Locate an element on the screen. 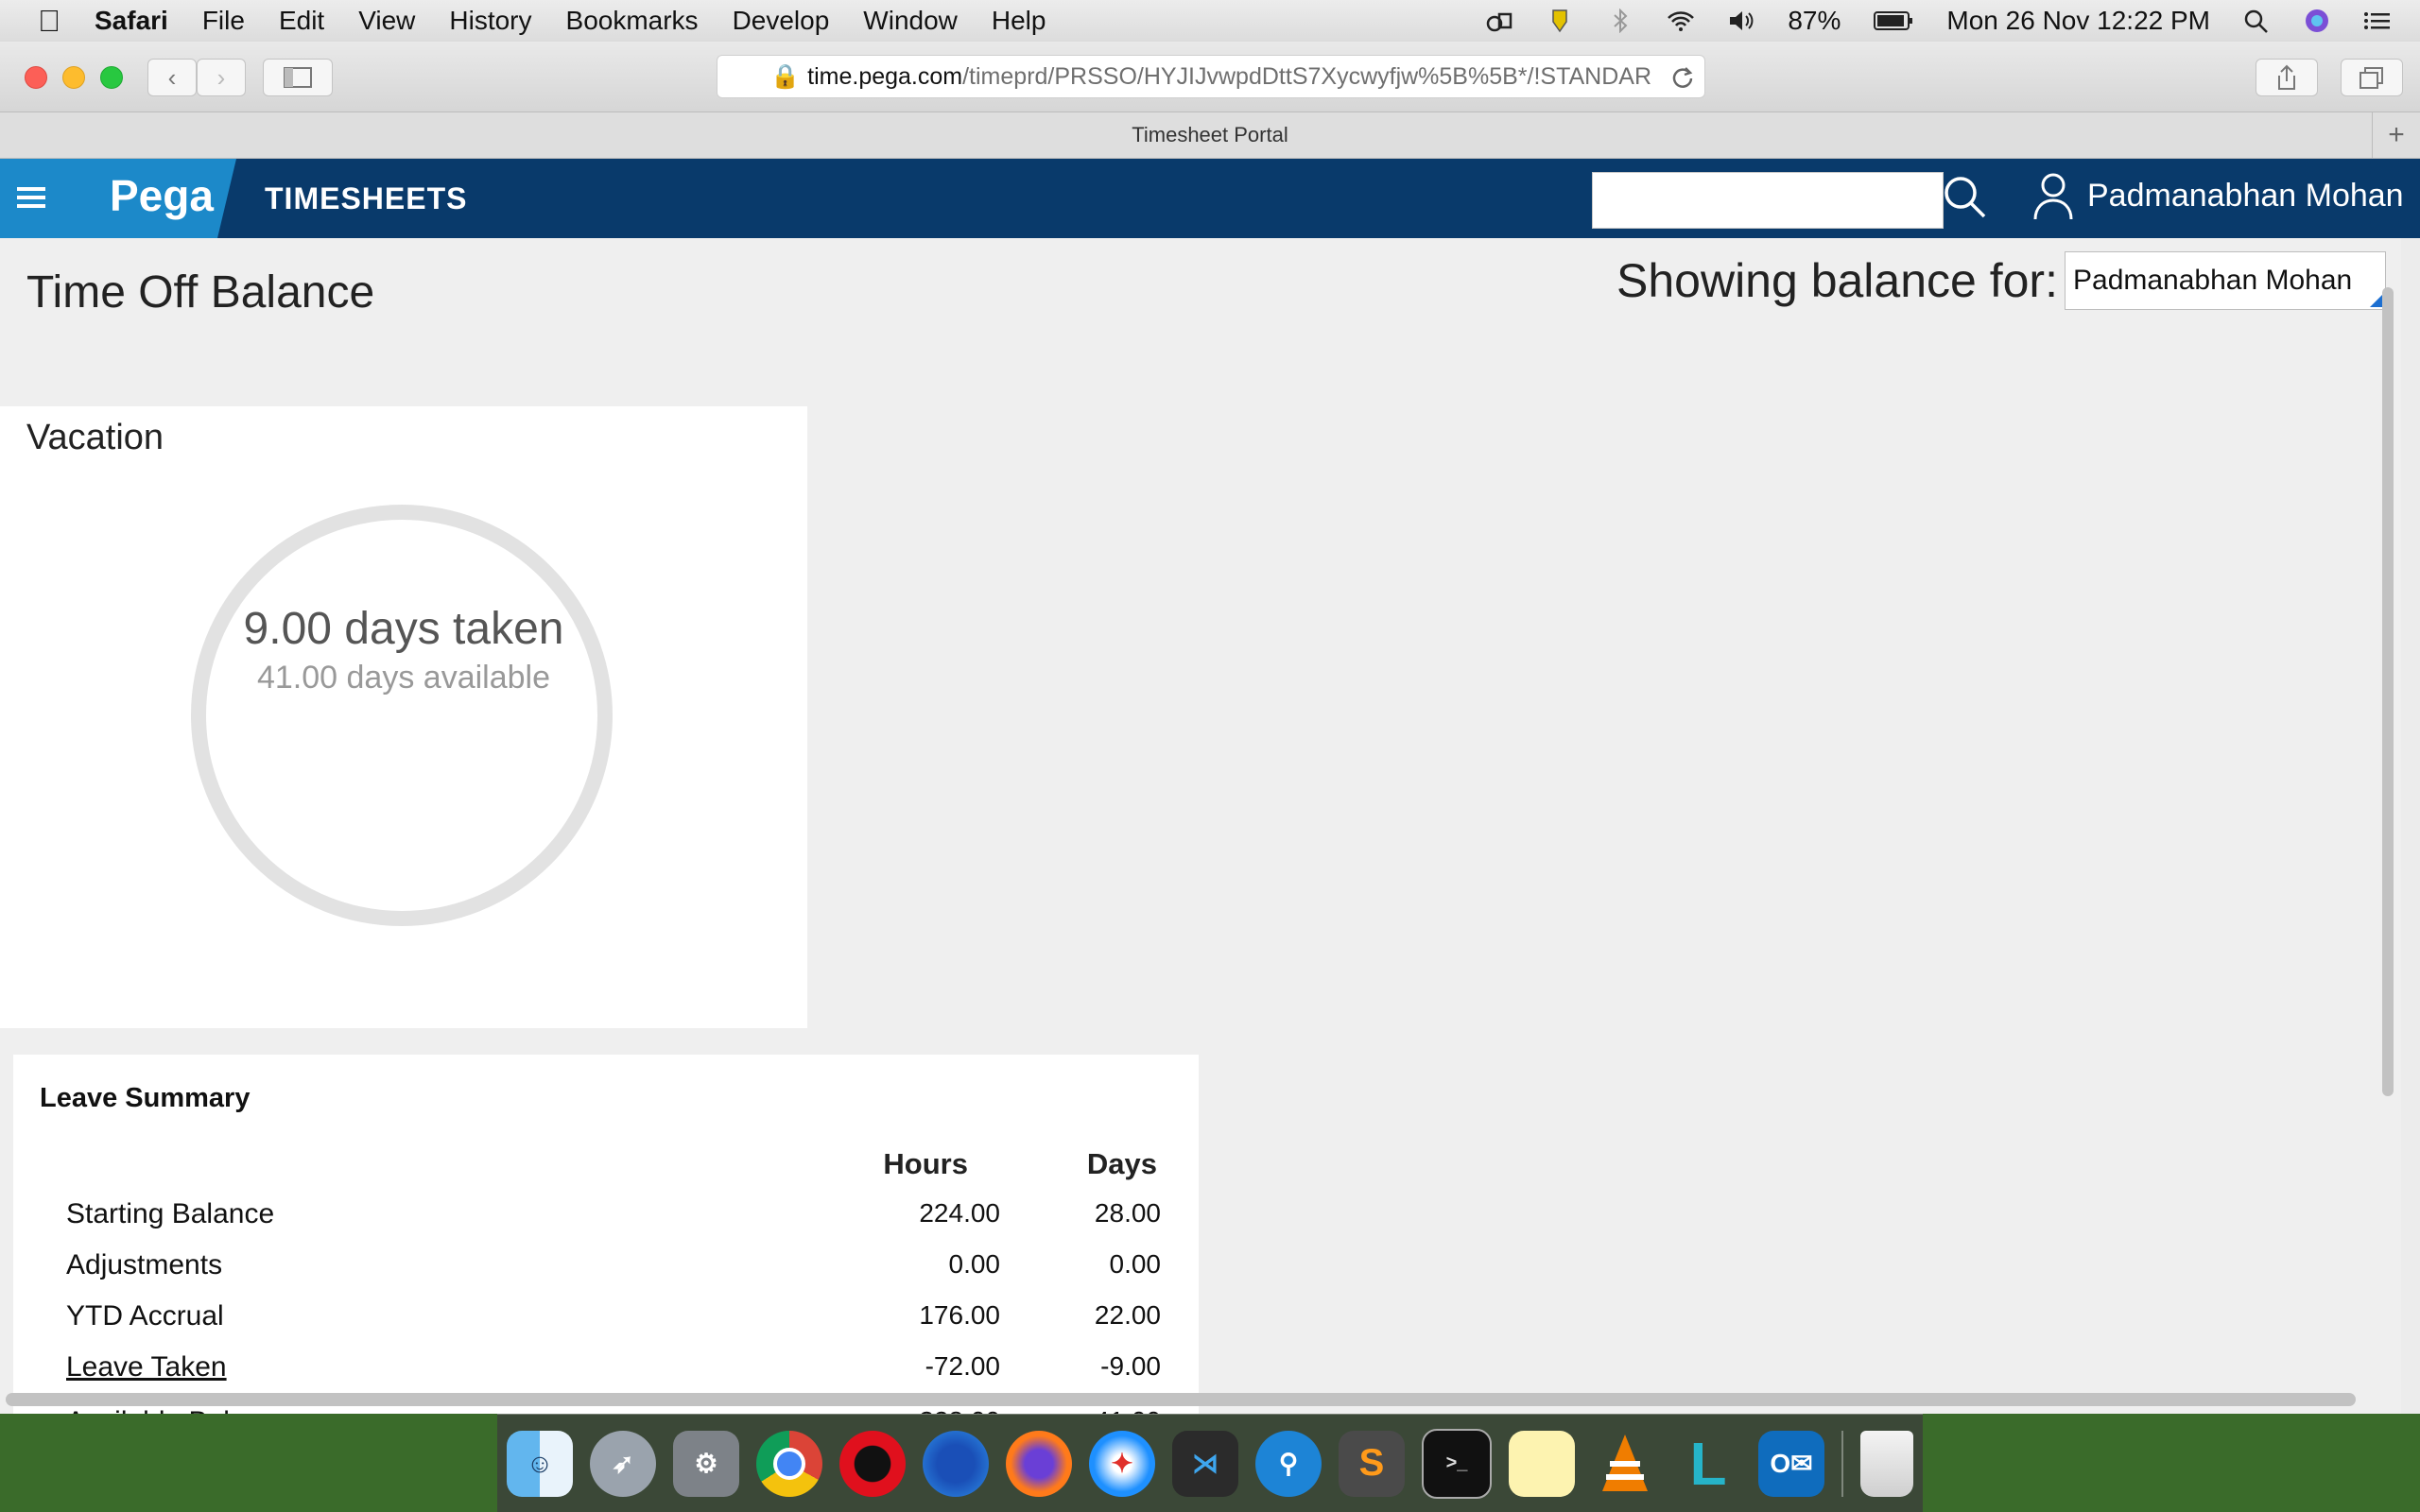 The image size is (2420, 1512). volume-icon is located at coordinates (1741, 21).